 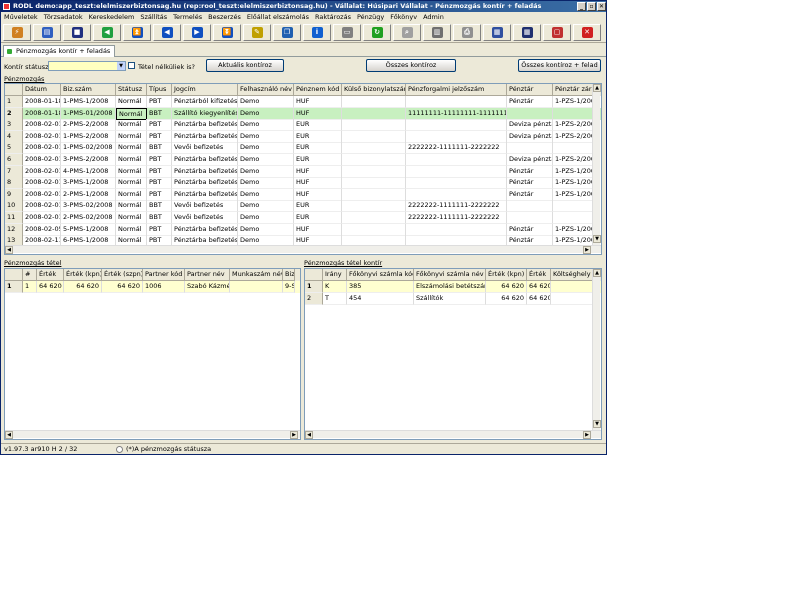 What do you see at coordinates (574, 90) in the screenshot?
I see `column-header: Pénztár zárás` at bounding box center [574, 90].